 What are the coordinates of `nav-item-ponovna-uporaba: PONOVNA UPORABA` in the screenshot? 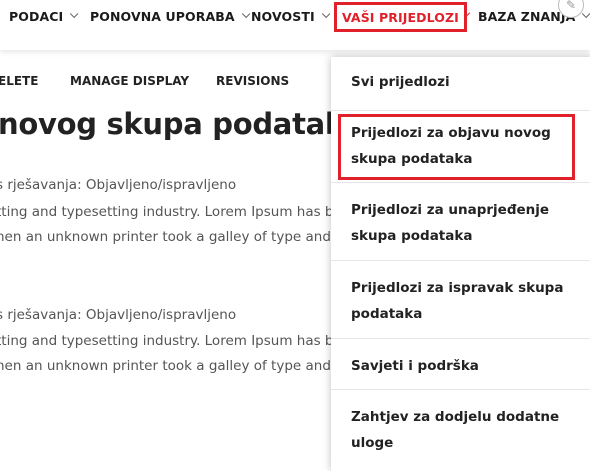 It's located at (170, 16).